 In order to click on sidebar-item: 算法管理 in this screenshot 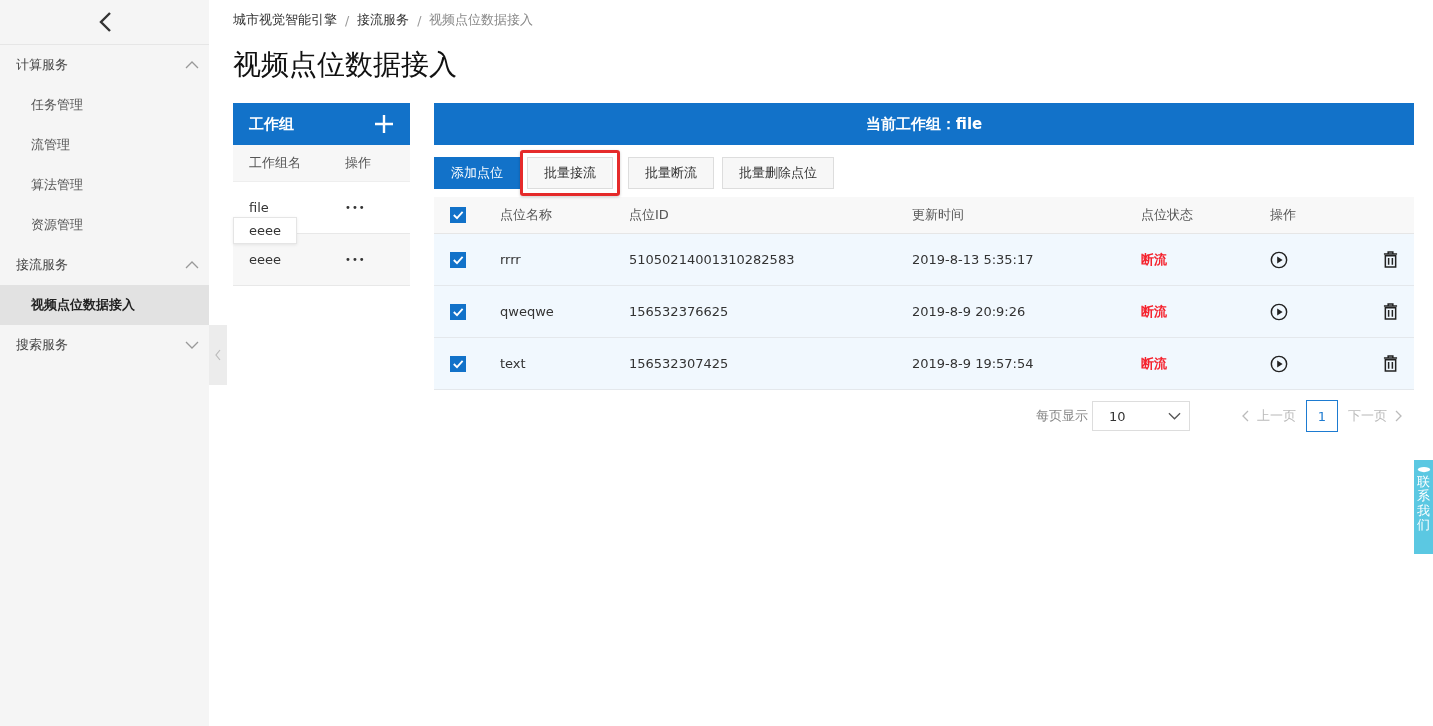, I will do `click(104, 185)`.